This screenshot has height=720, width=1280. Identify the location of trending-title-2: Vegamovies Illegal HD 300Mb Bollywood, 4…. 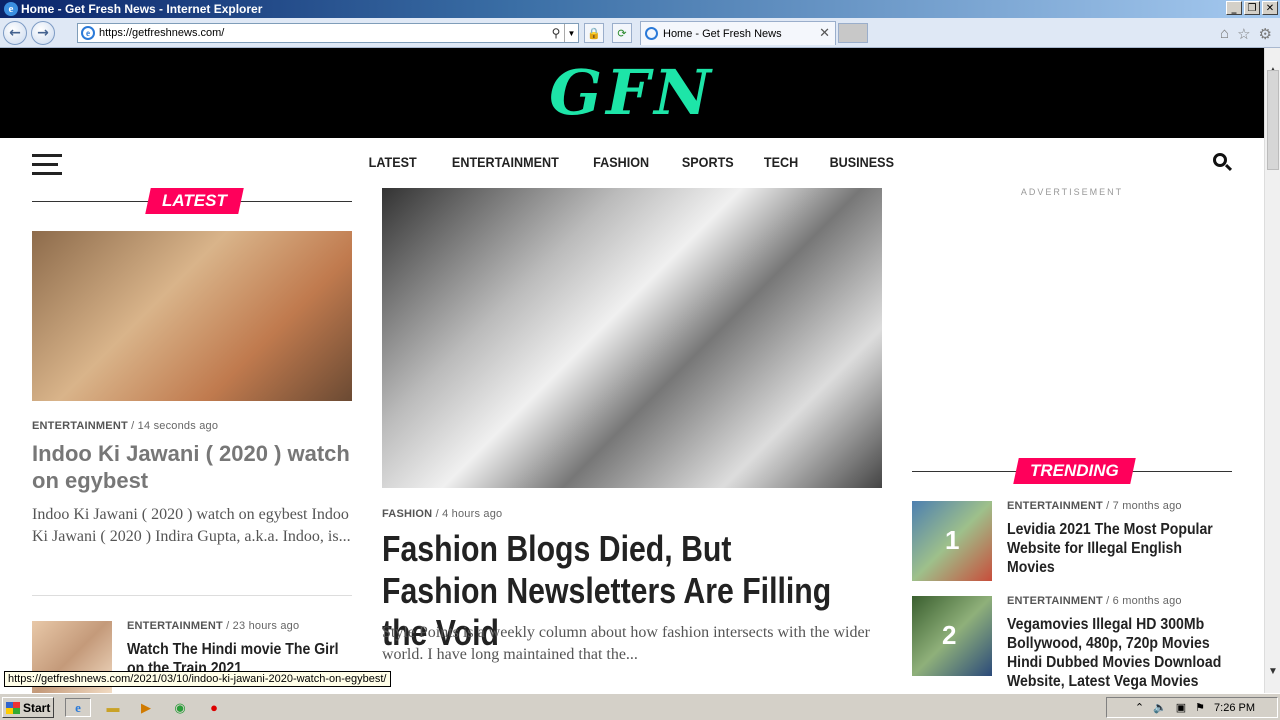
(1119, 653).